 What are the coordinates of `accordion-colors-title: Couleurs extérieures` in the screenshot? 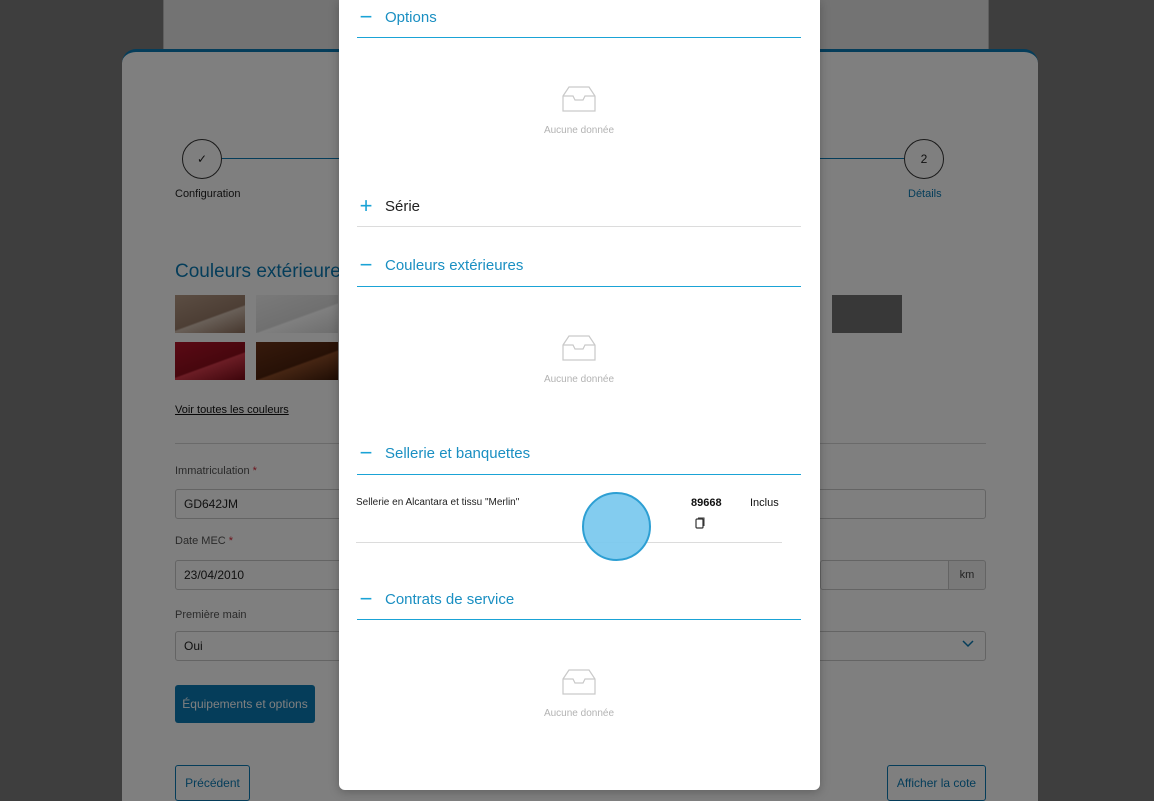 It's located at (454, 265).